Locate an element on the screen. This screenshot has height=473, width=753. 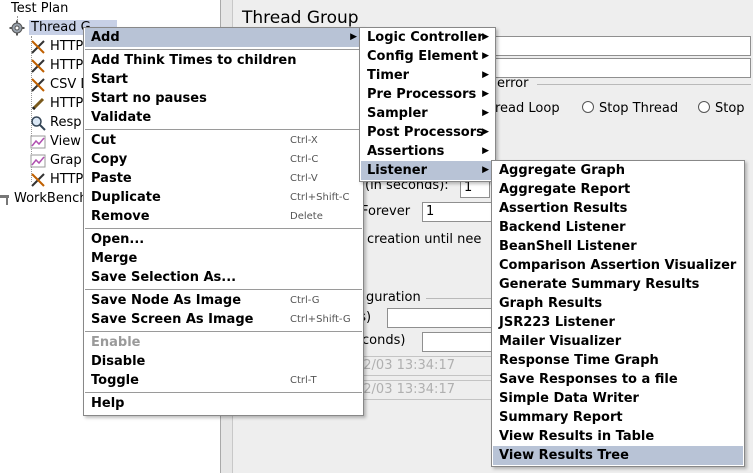
menu-item-add-think-times: Add Think Times to children is located at coordinates (223, 60).